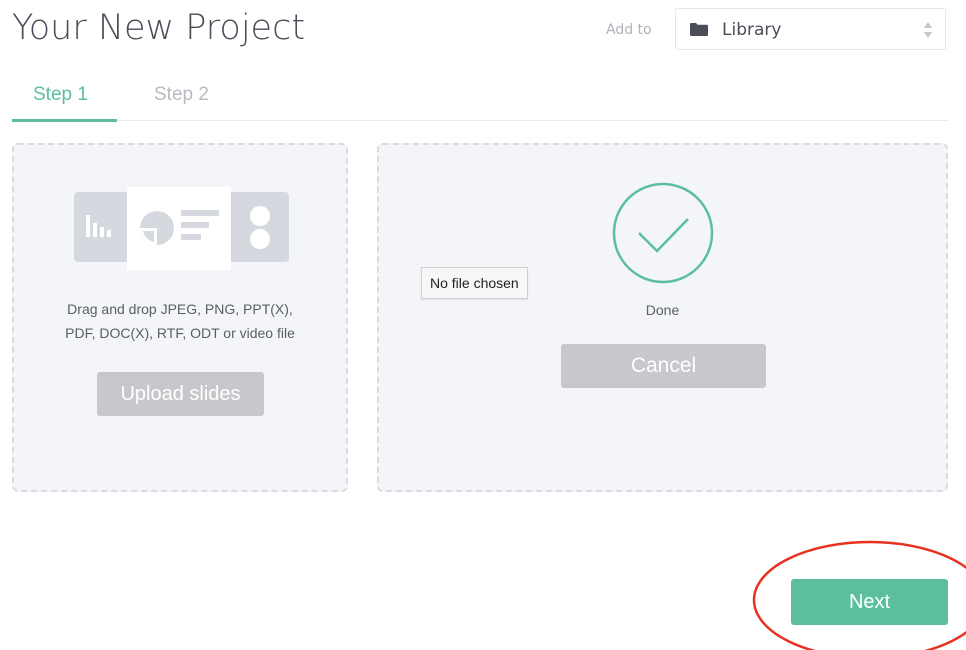 This screenshot has height=650, width=966. I want to click on cancel-button: Cancel, so click(663, 366).